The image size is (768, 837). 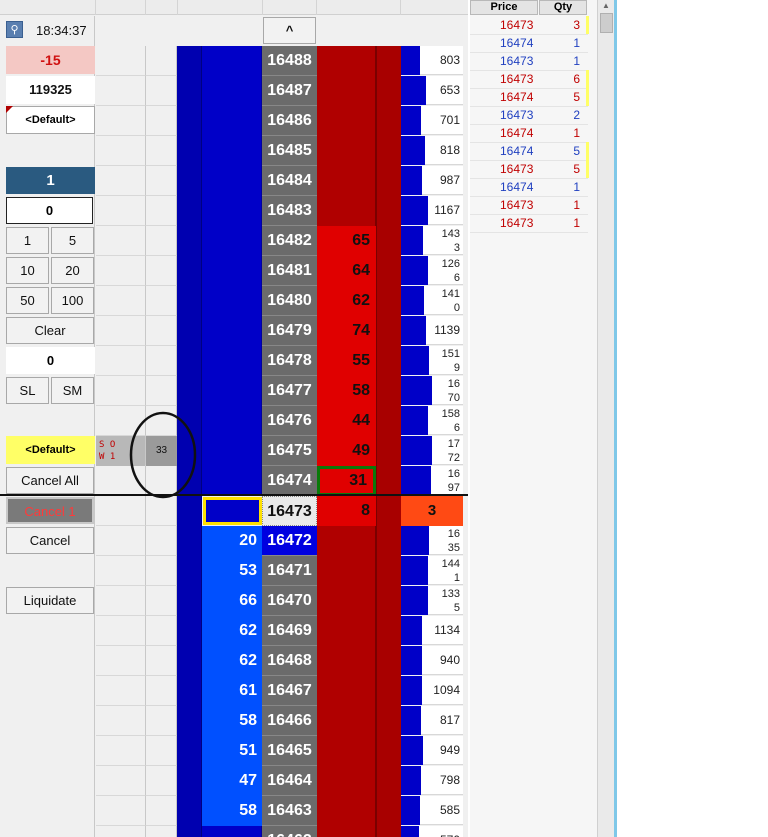 What do you see at coordinates (232, 781) in the screenshot?
I see `bid-cell: 47` at bounding box center [232, 781].